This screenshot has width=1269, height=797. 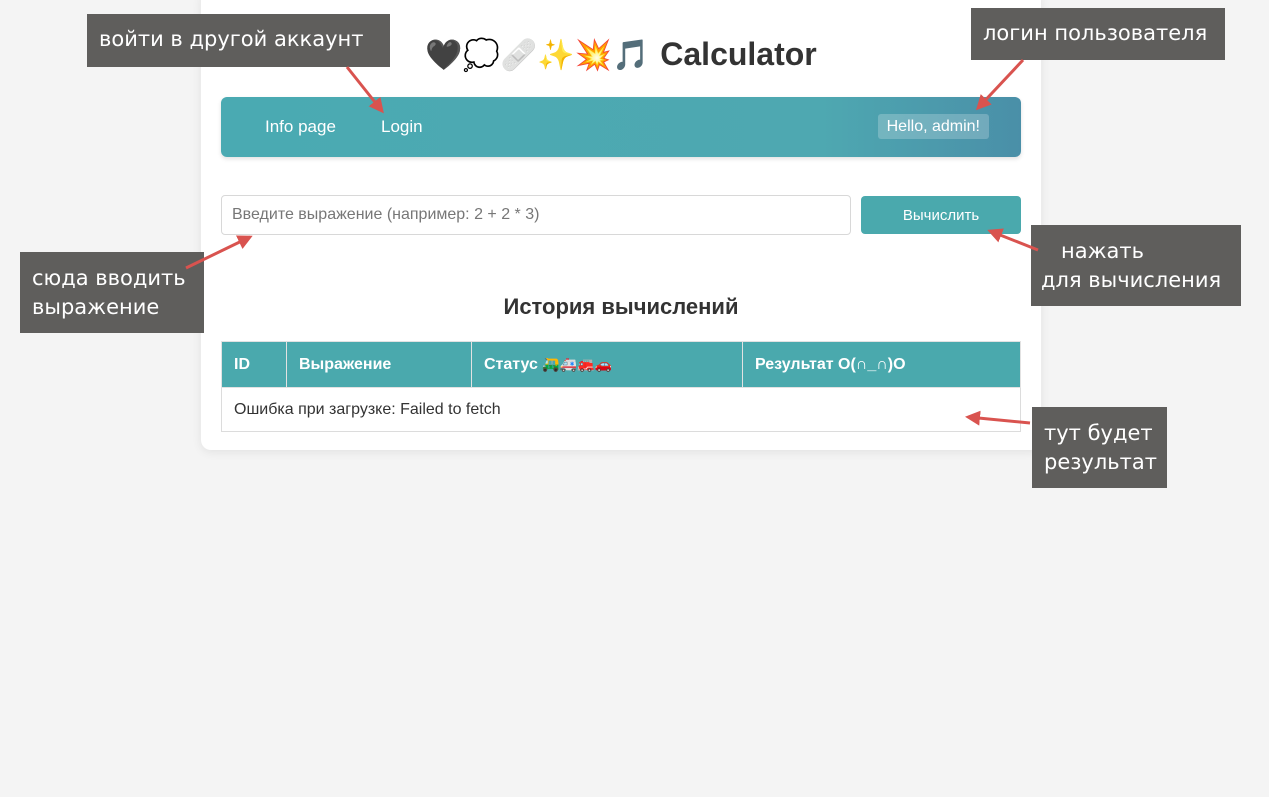 I want to click on annotation-result-line1: тут будет, so click(x=1098, y=433).